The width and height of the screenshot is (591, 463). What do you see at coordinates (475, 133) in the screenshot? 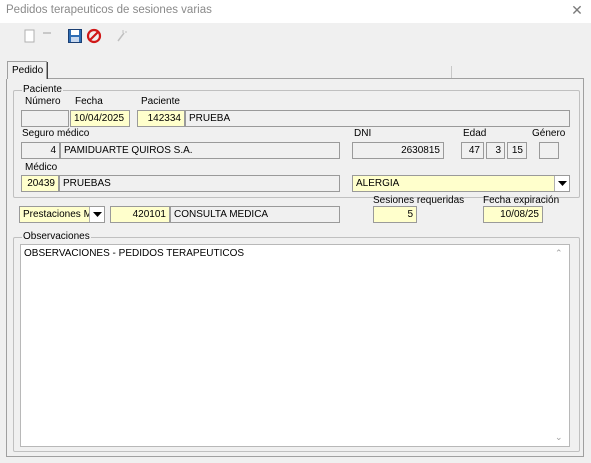
I see `edad-label: Edad` at bounding box center [475, 133].